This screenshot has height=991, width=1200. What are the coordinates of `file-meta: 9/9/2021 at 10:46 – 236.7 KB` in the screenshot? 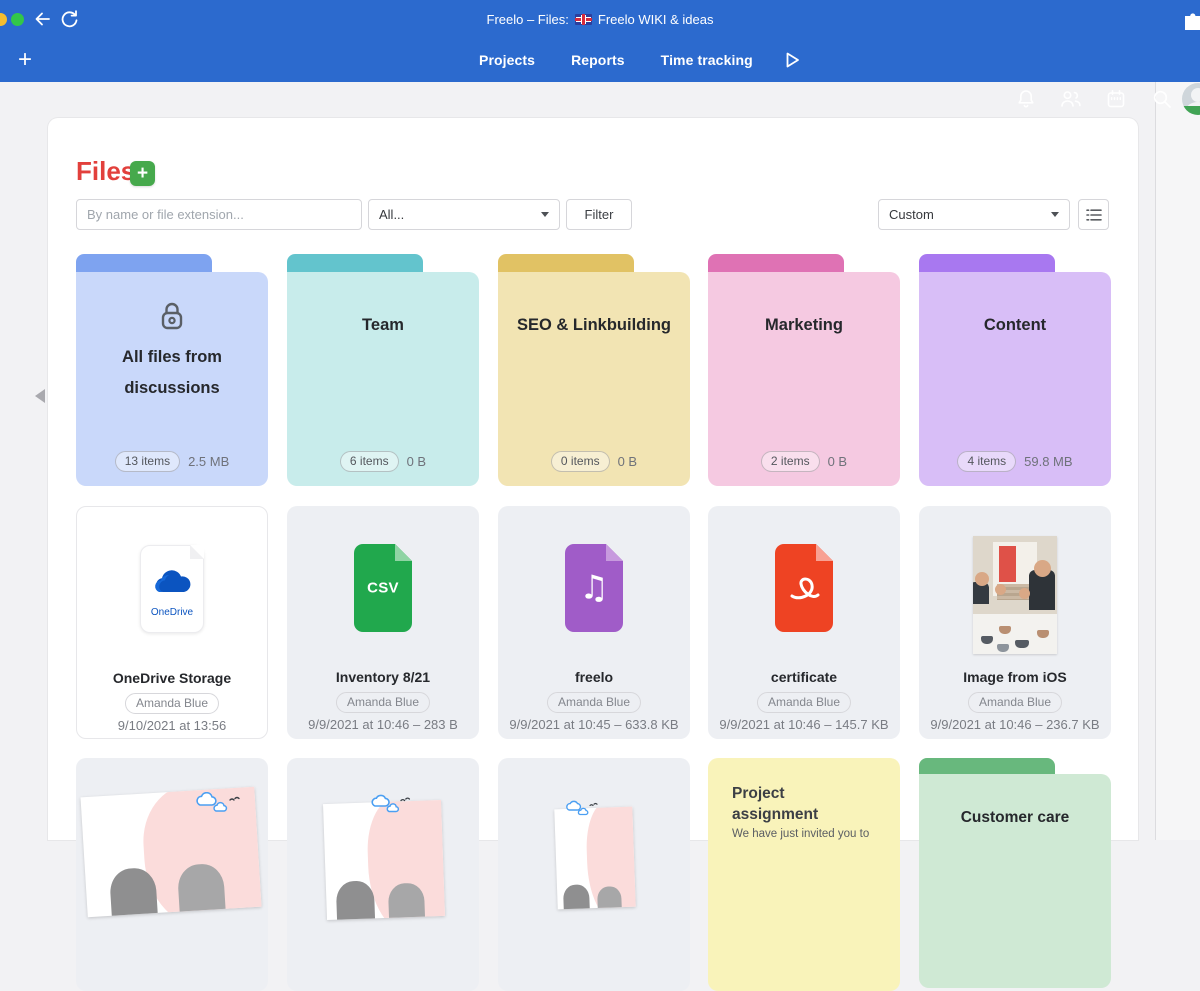 It's located at (1015, 724).